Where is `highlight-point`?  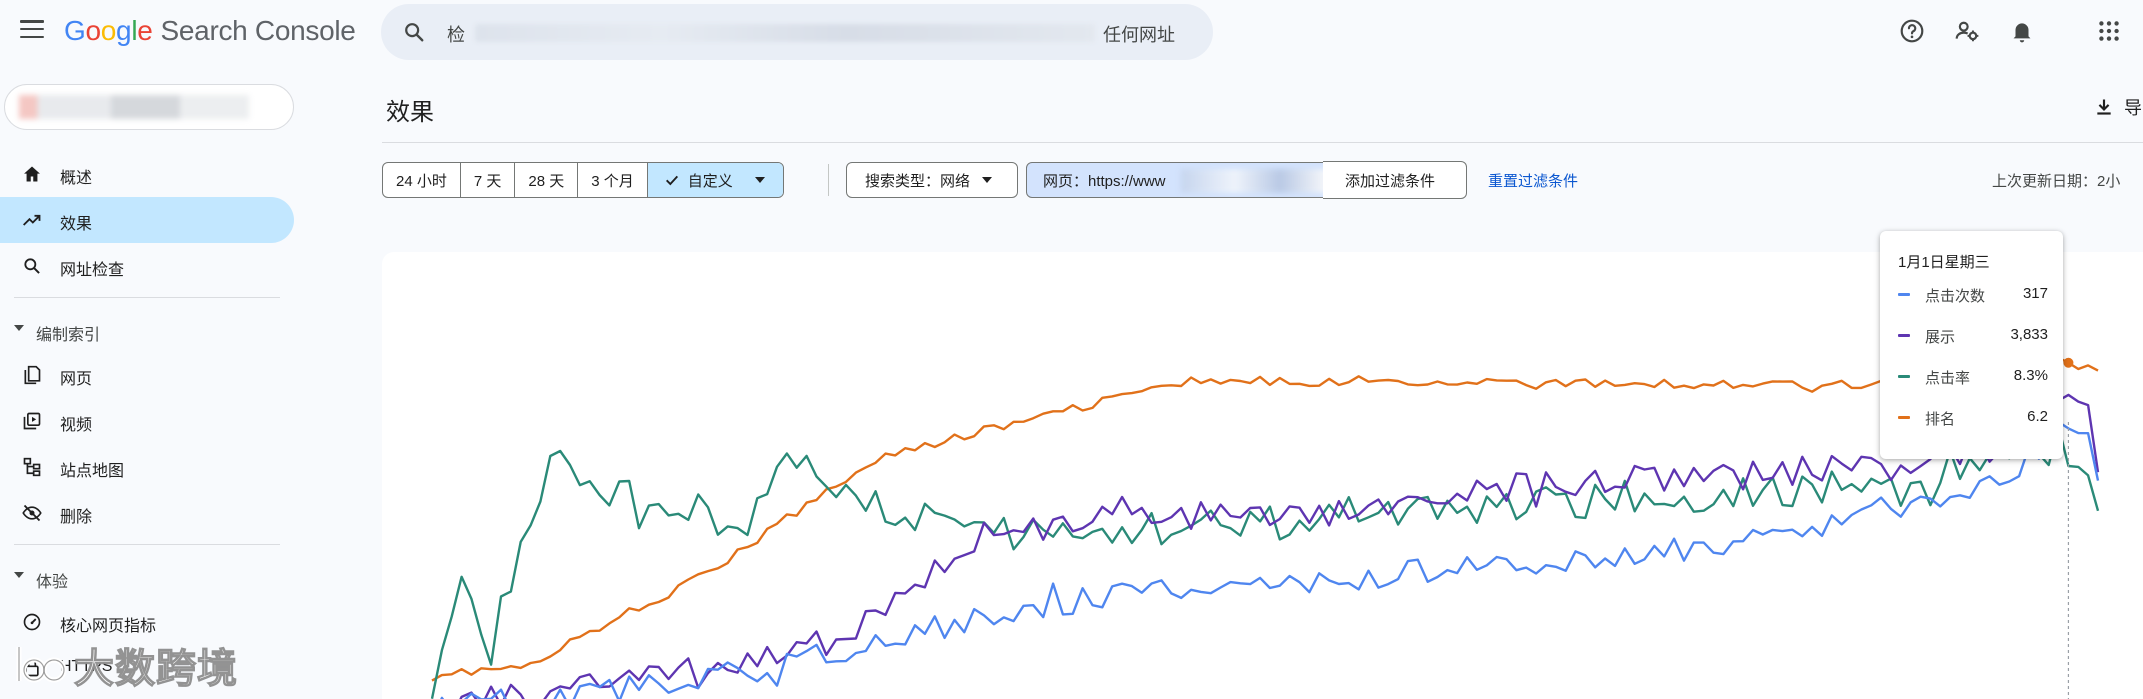
highlight-point is located at coordinates (2068, 362).